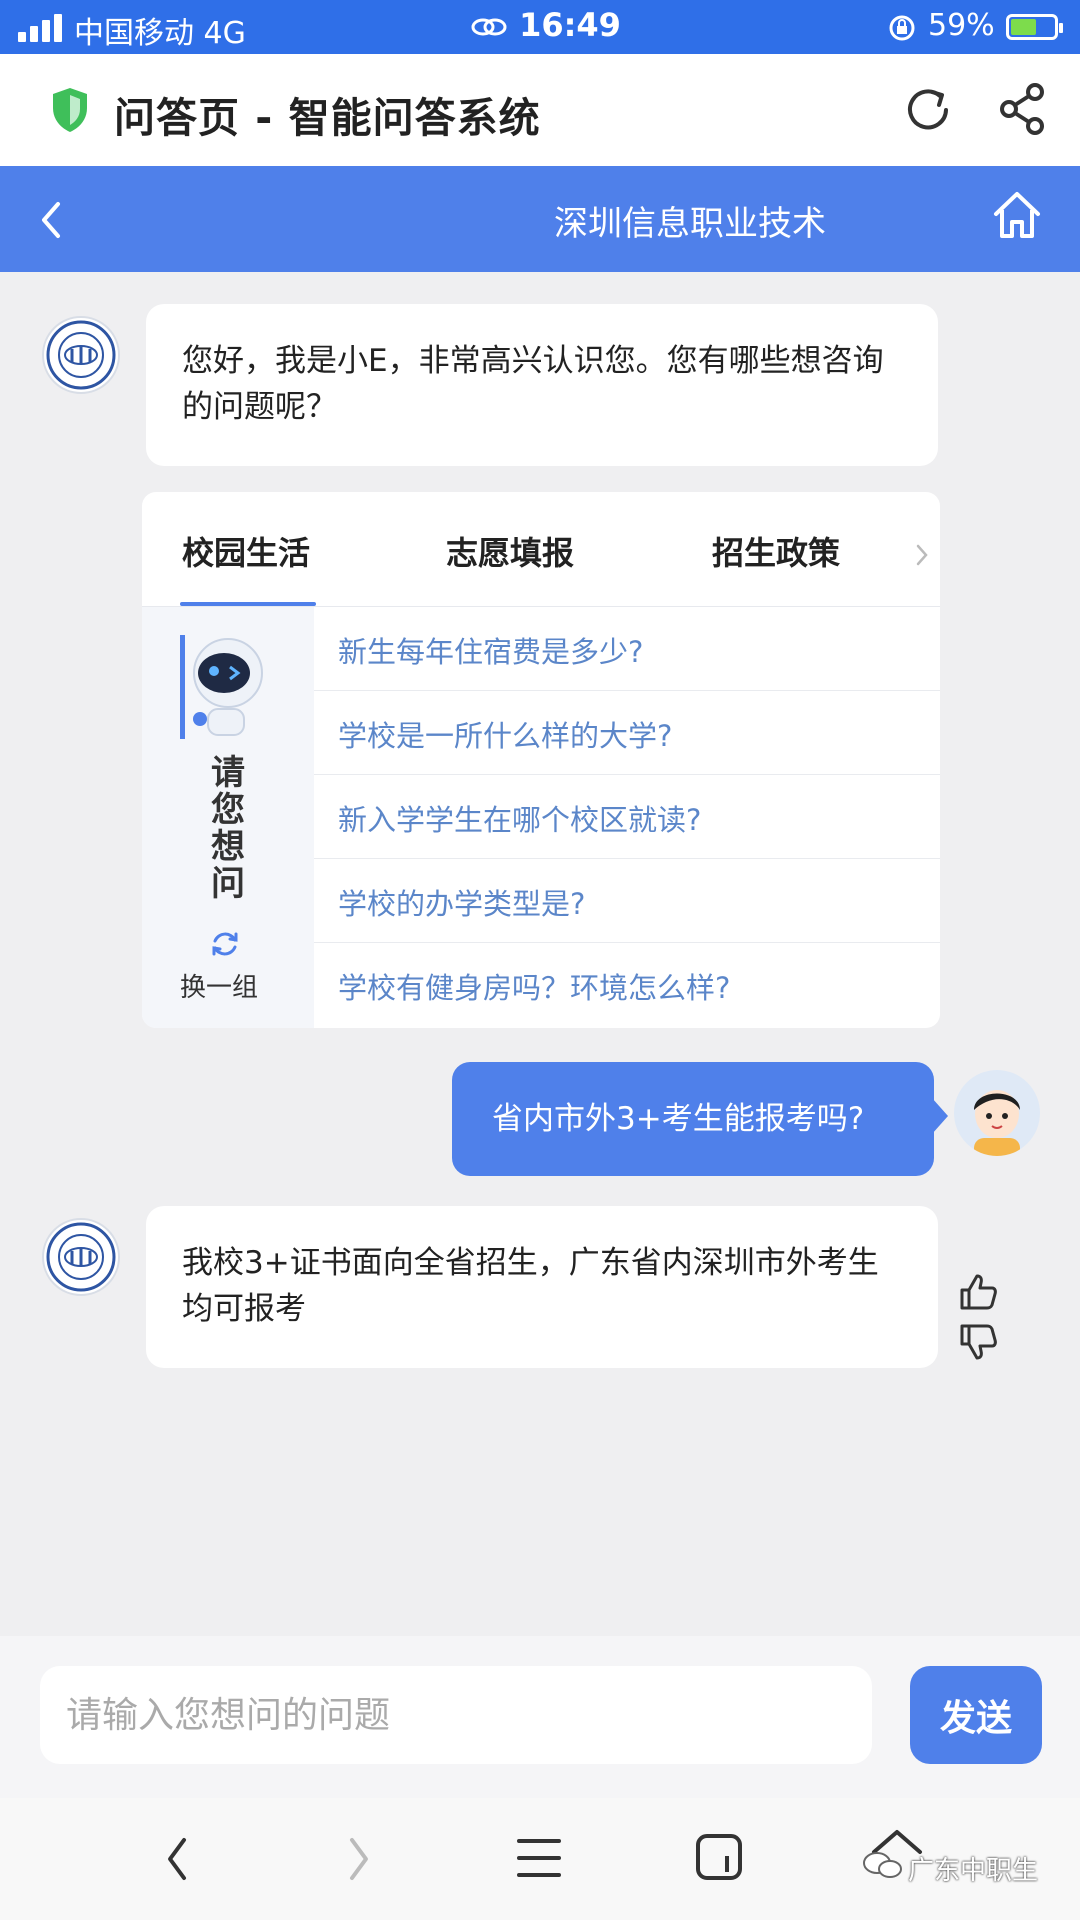 This screenshot has width=1080, height=1920. I want to click on user-avatar, so click(997, 1113).